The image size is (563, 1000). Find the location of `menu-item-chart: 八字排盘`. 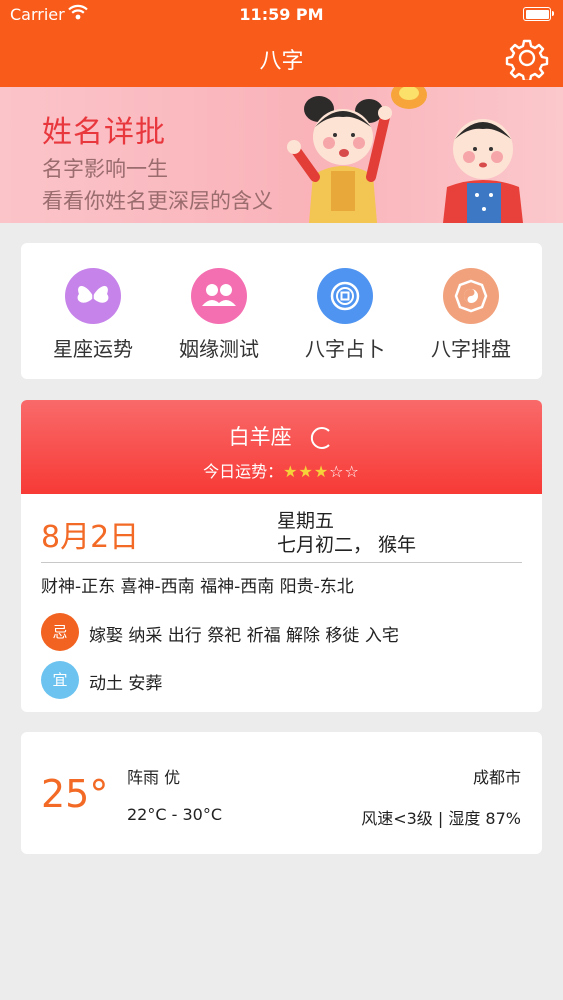

menu-item-chart: 八字排盘 is located at coordinates (471, 315).